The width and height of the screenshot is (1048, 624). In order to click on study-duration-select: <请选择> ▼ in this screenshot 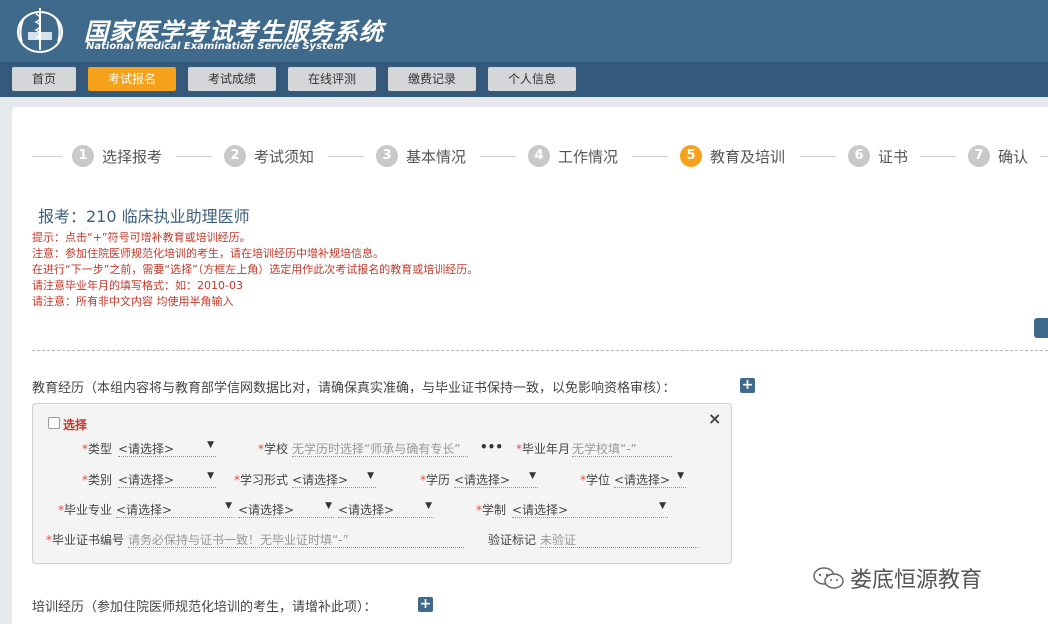, I will do `click(590, 509)`.